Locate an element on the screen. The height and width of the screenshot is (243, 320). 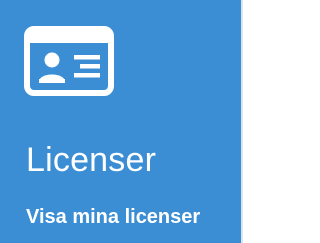
tile-title: Licenser is located at coordinates (91, 160).